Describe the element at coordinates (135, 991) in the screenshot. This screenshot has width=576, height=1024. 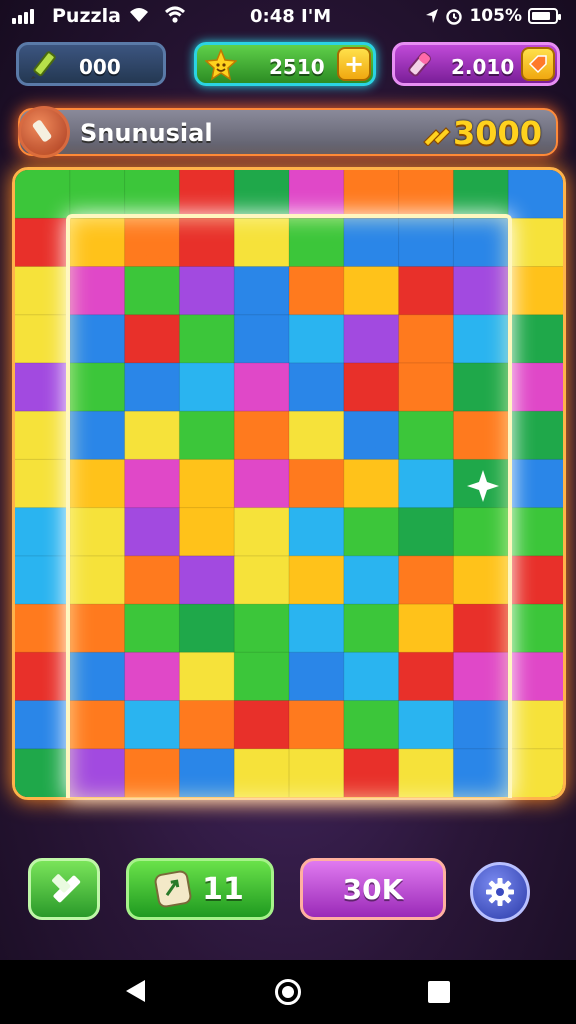
I see `back-icon` at that location.